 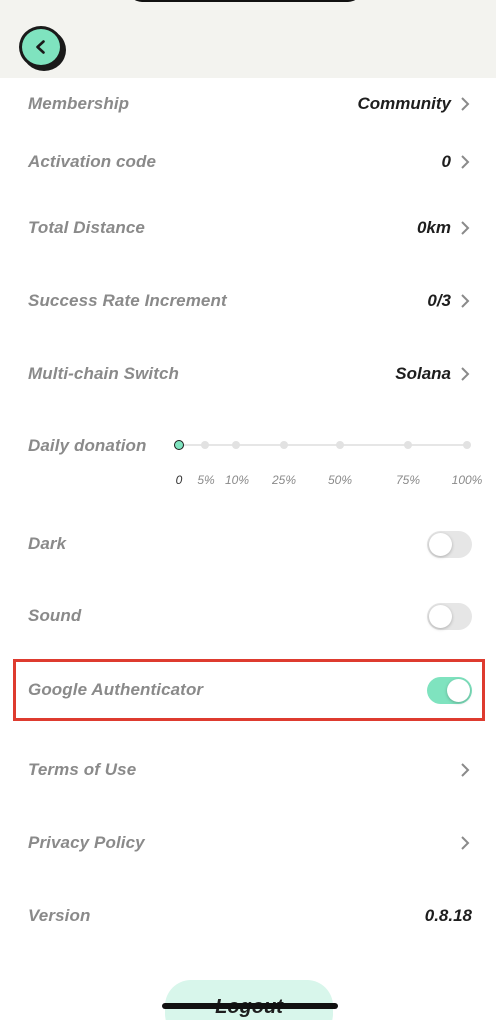 What do you see at coordinates (448, 915) in the screenshot?
I see `version-value: 0.8.18` at bounding box center [448, 915].